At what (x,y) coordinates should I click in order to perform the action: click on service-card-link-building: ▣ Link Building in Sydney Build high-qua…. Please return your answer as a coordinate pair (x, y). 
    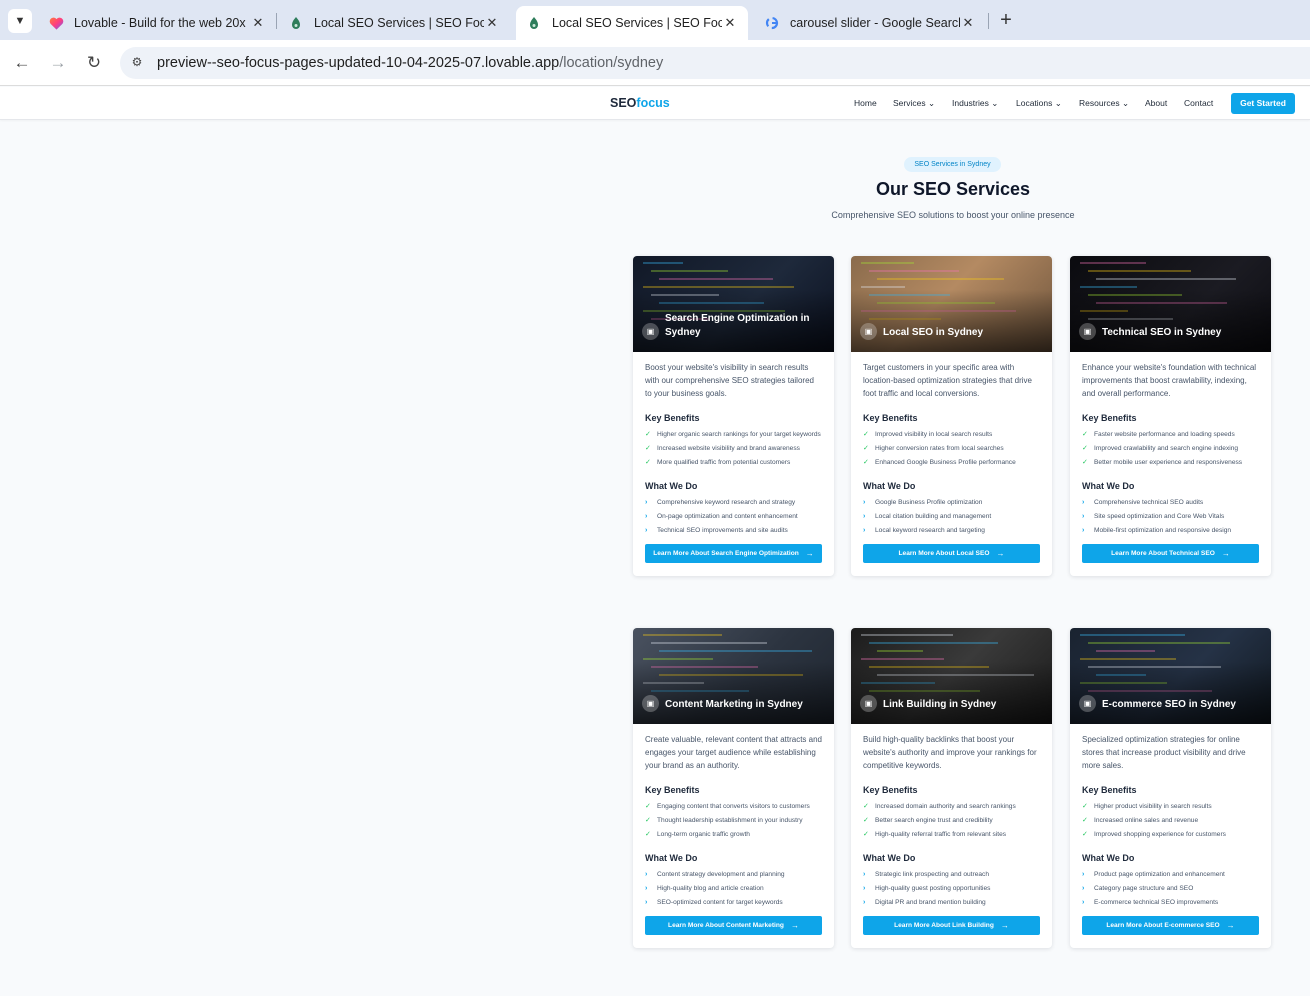
    Looking at the image, I should click on (951, 788).